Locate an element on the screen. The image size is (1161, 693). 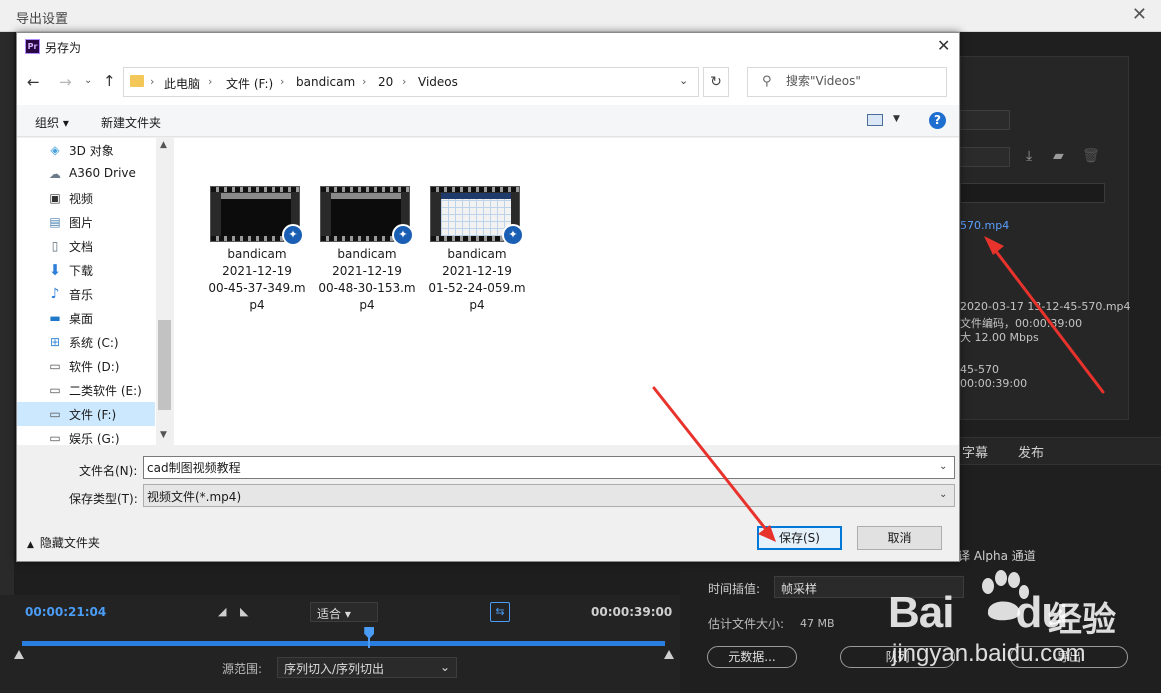
up-arrow-icon: ↑ is located at coordinates (109, 81).